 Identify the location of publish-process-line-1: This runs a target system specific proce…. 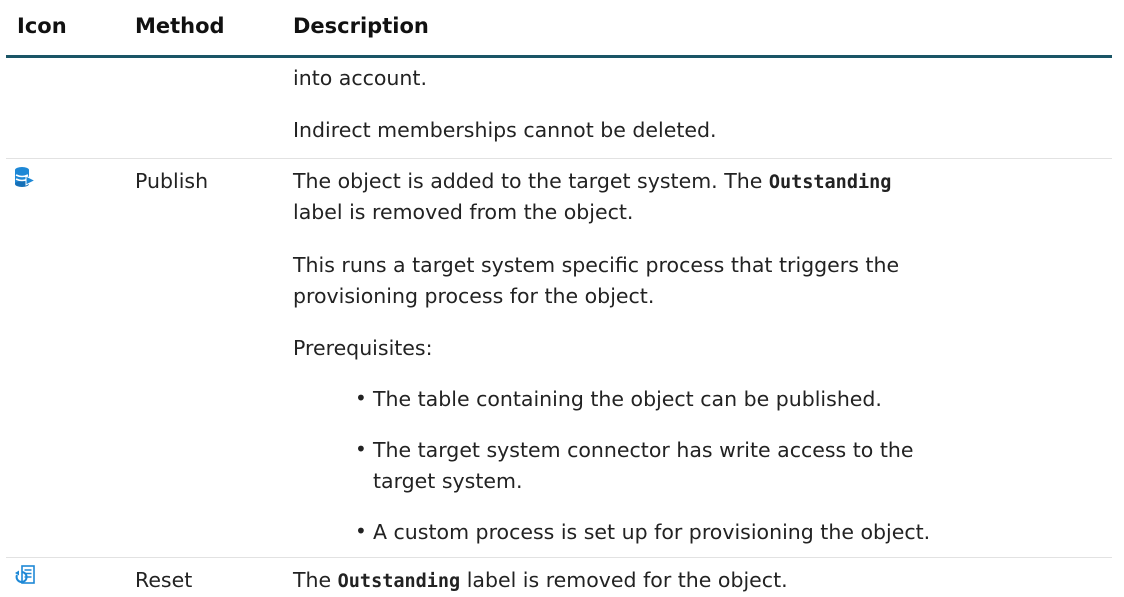
(596, 265).